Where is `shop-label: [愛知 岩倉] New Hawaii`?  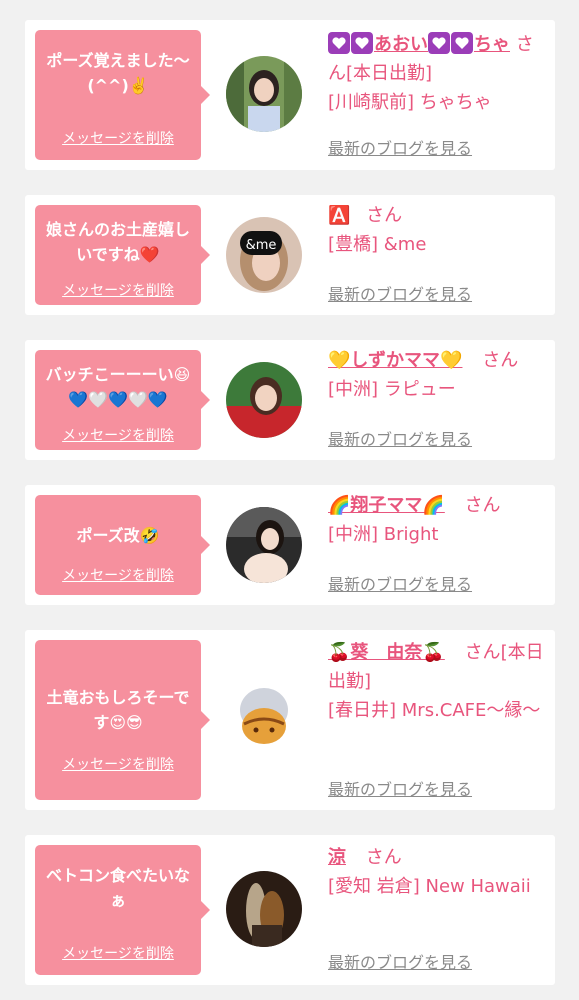 shop-label: [愛知 岩倉] New Hawaii is located at coordinates (429, 886).